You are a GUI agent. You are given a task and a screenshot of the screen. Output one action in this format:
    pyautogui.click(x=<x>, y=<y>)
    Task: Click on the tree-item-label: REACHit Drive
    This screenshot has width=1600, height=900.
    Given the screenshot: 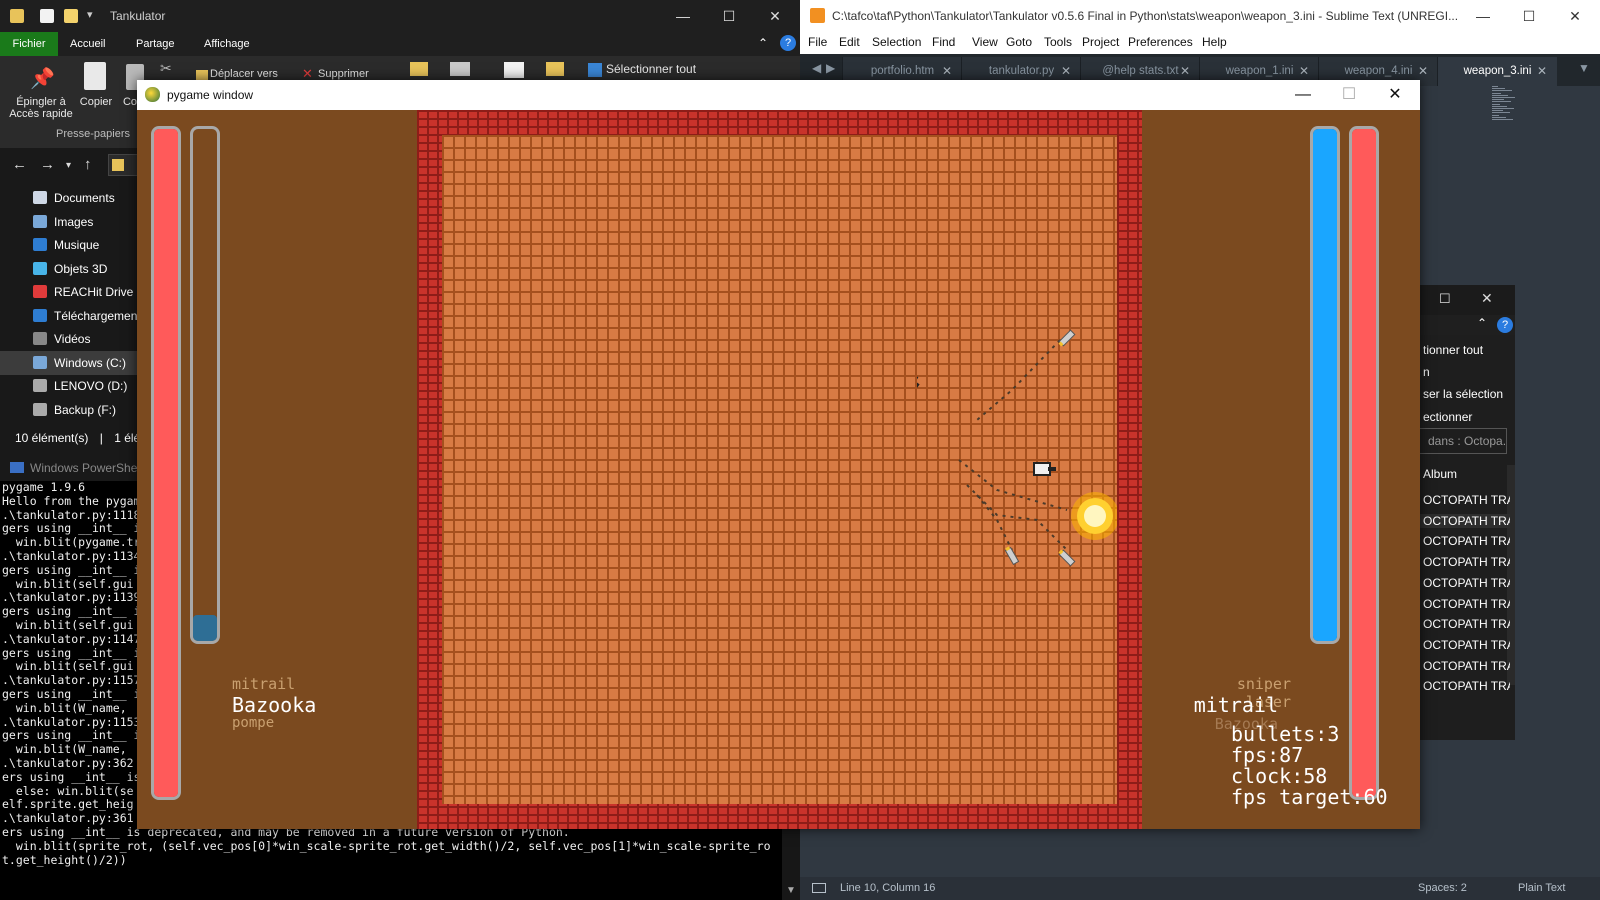 What is the action you would take?
    pyautogui.click(x=94, y=292)
    